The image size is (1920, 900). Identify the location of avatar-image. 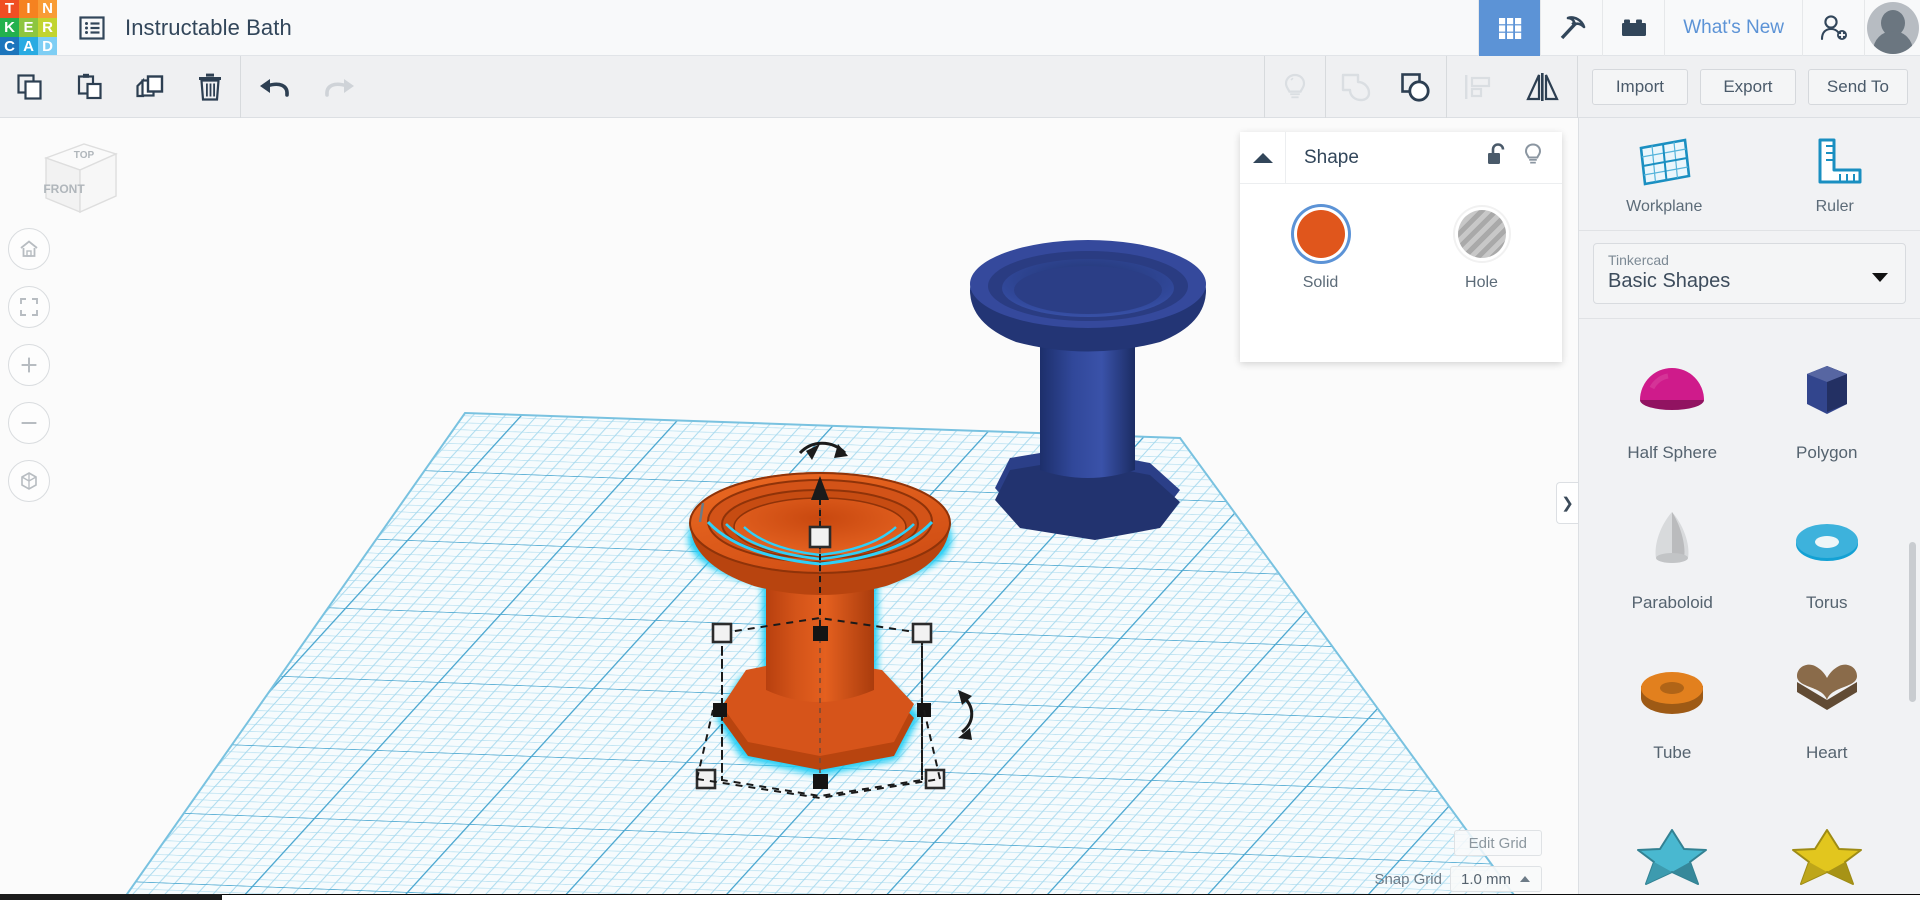
(1892, 27).